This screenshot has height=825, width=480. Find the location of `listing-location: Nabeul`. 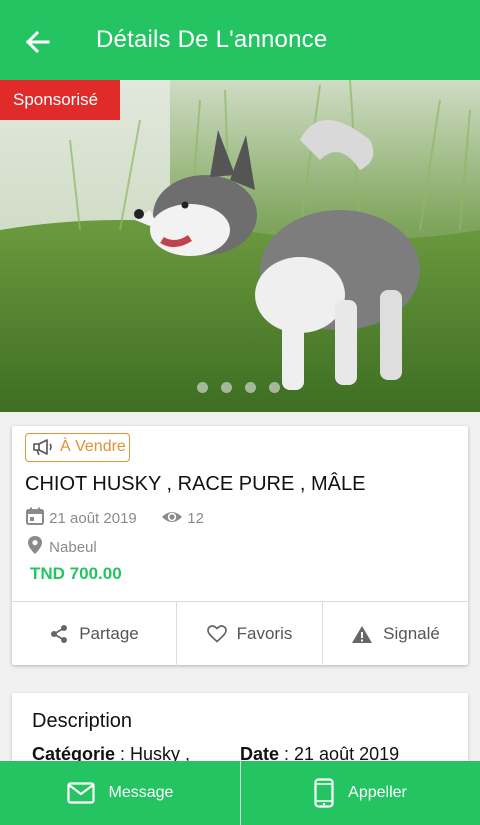

listing-location: Nabeul is located at coordinates (73, 547).